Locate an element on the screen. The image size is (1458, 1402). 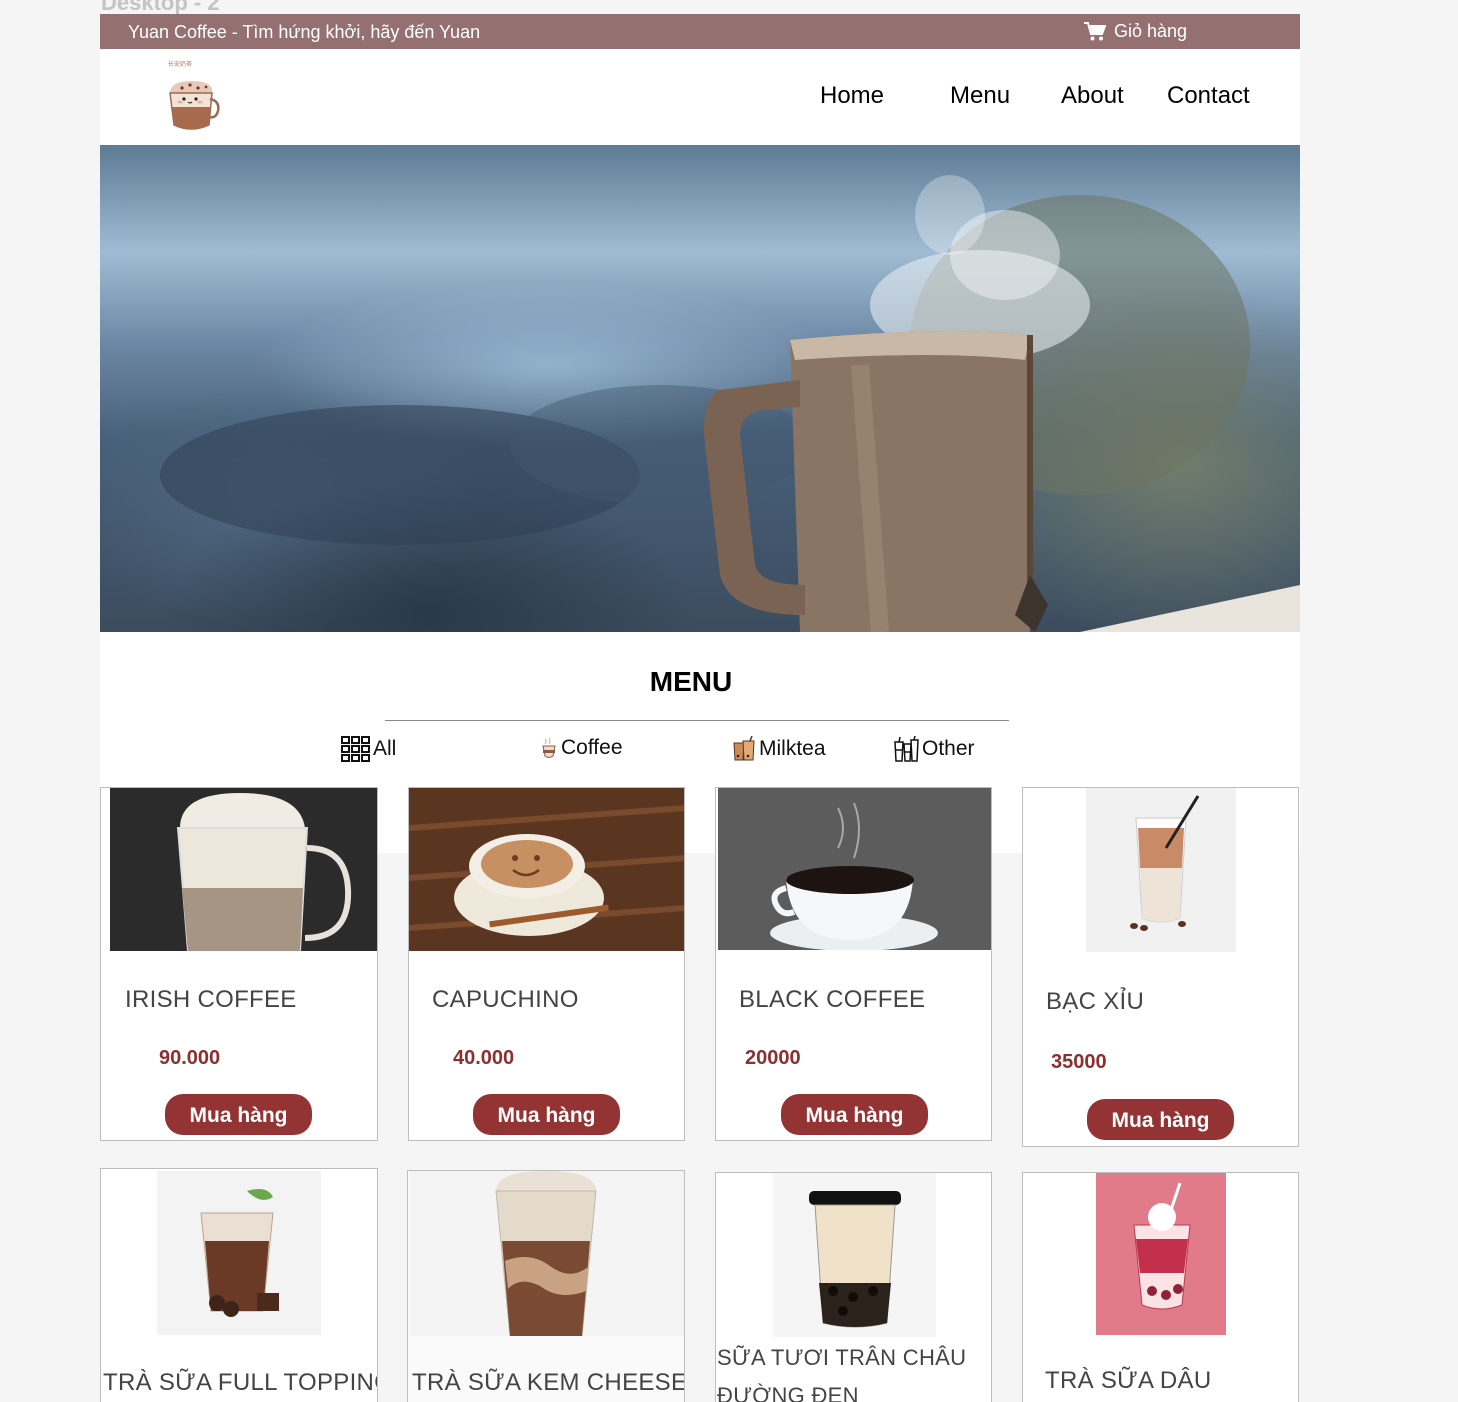
product-price: 20000 is located at coordinates (773, 1058).